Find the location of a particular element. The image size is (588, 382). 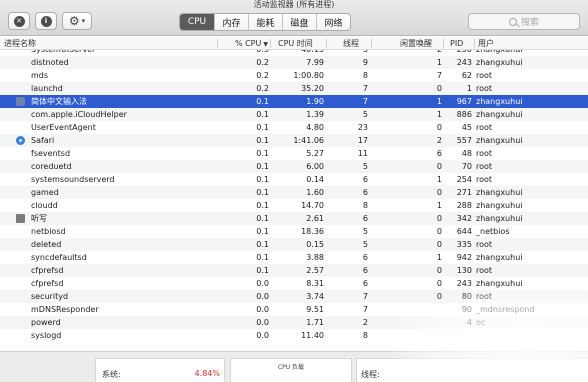

table-row: systemsoundserverd 0.1 0.14 6 1 254 root is located at coordinates (294, 179).